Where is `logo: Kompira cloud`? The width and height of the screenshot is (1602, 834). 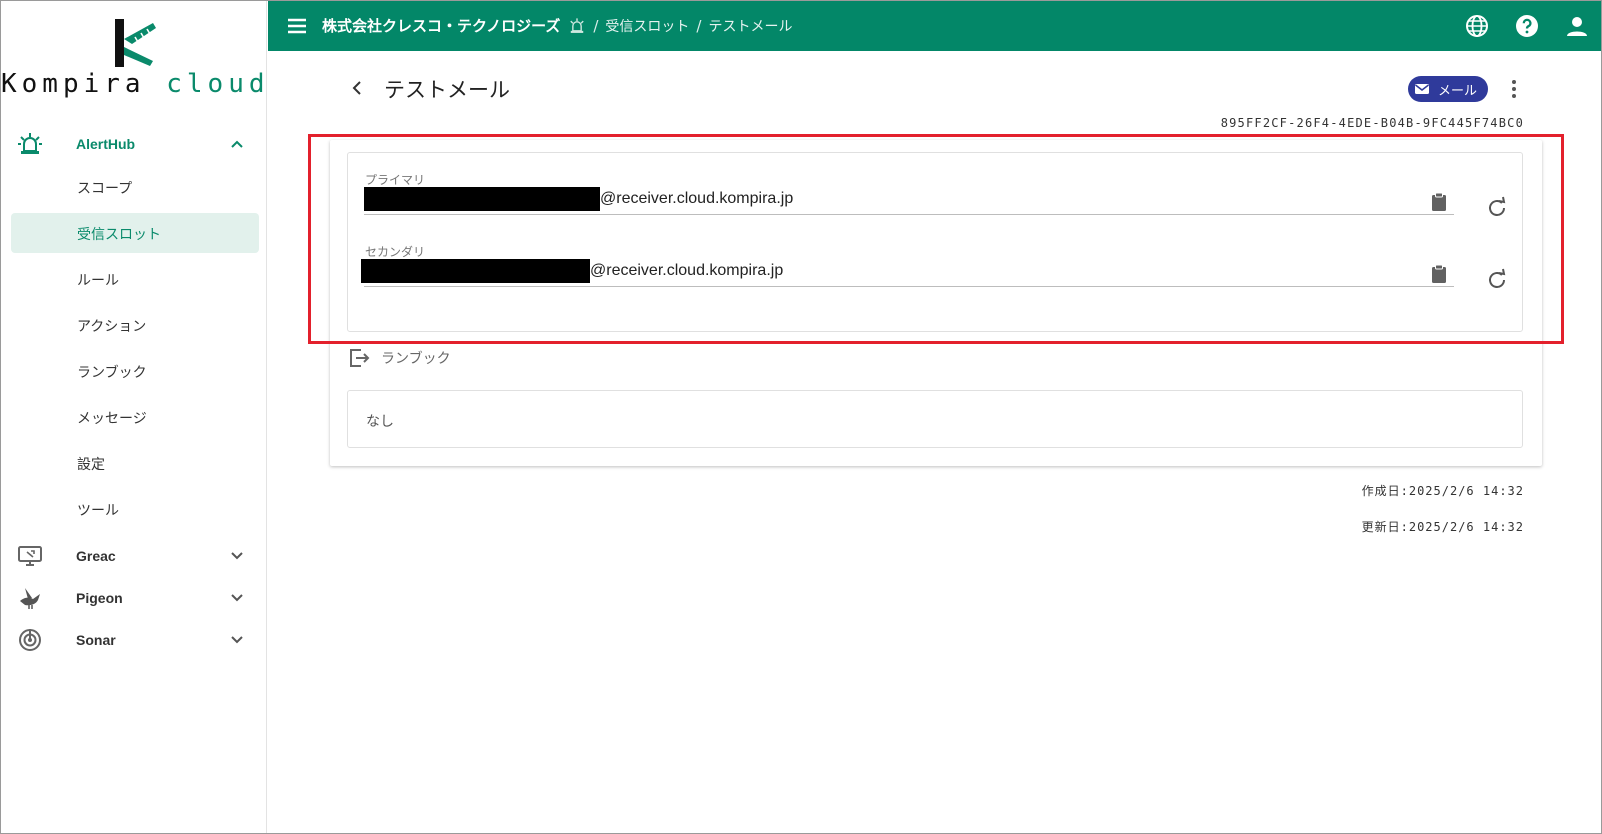 logo: Kompira cloud is located at coordinates (134, 61).